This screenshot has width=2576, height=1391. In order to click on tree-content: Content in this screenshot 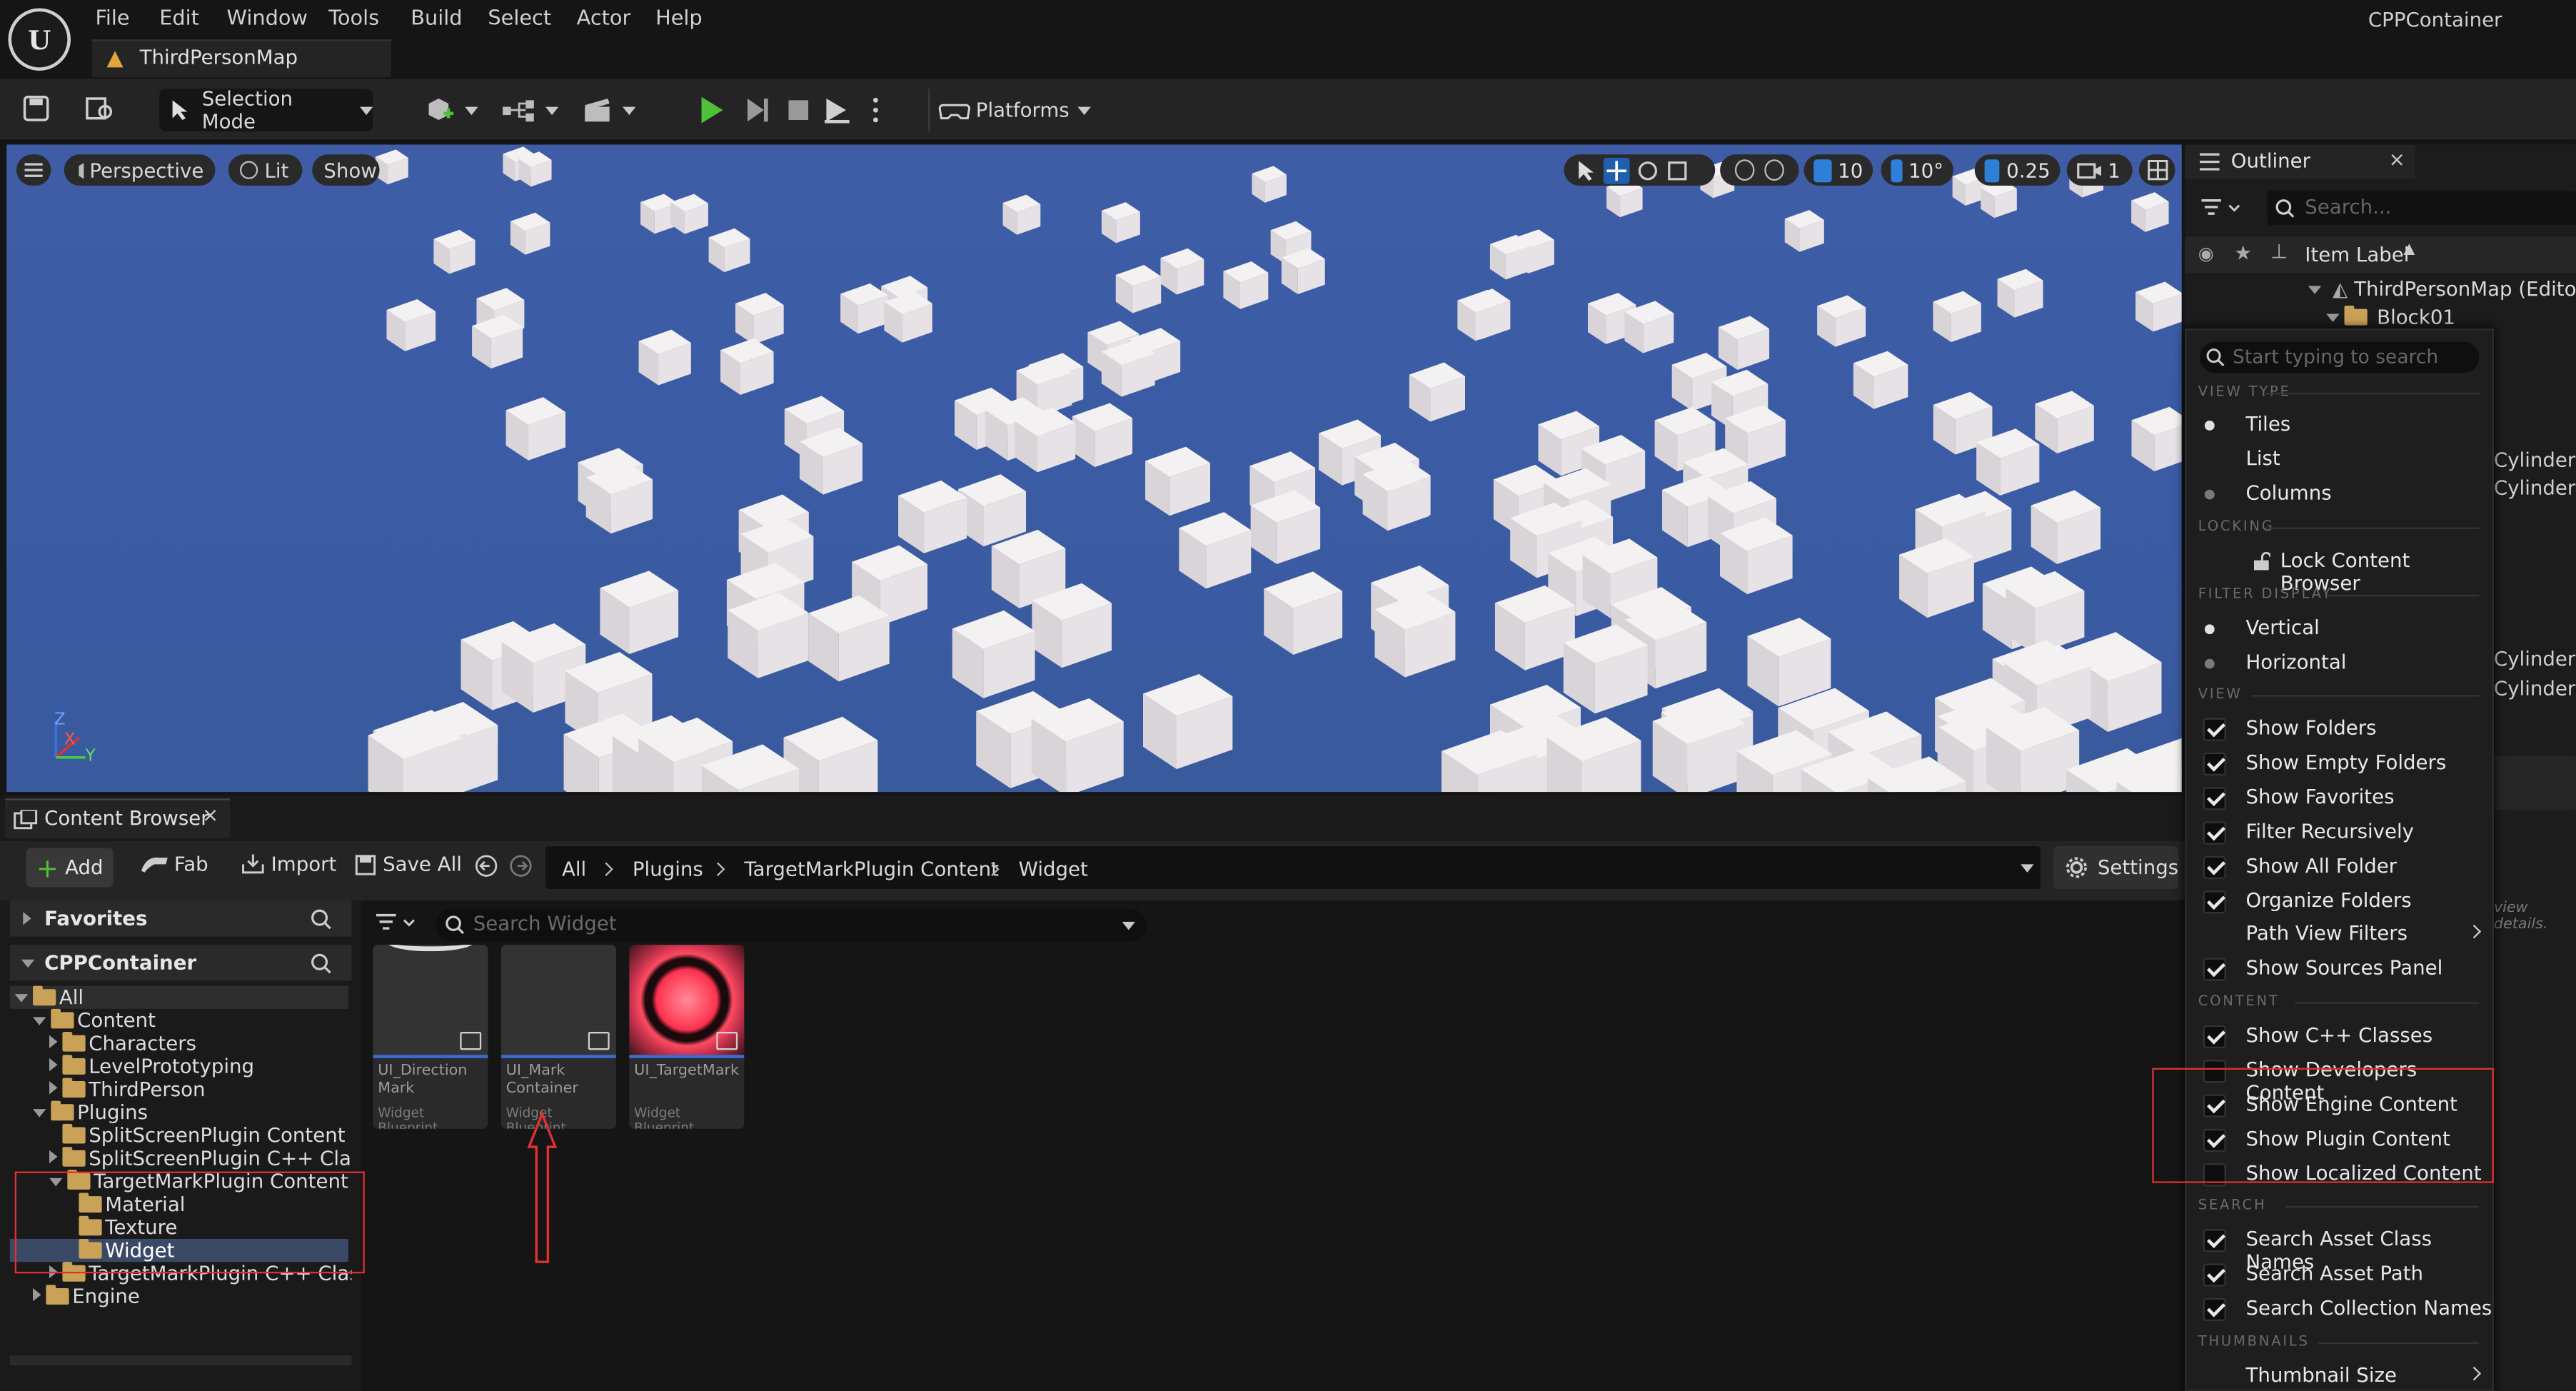, I will do `click(94, 1020)`.